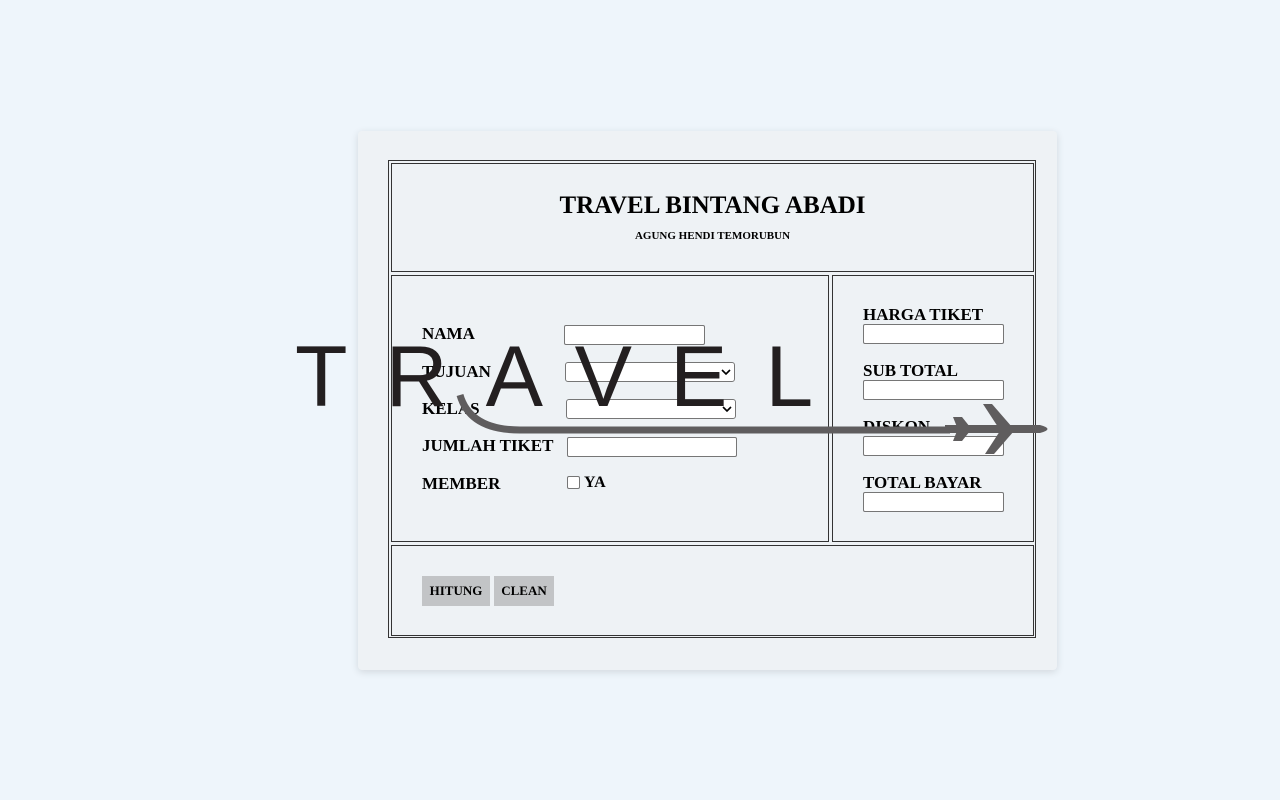  Describe the element at coordinates (933, 502) in the screenshot. I see `total-bayar-field` at that location.